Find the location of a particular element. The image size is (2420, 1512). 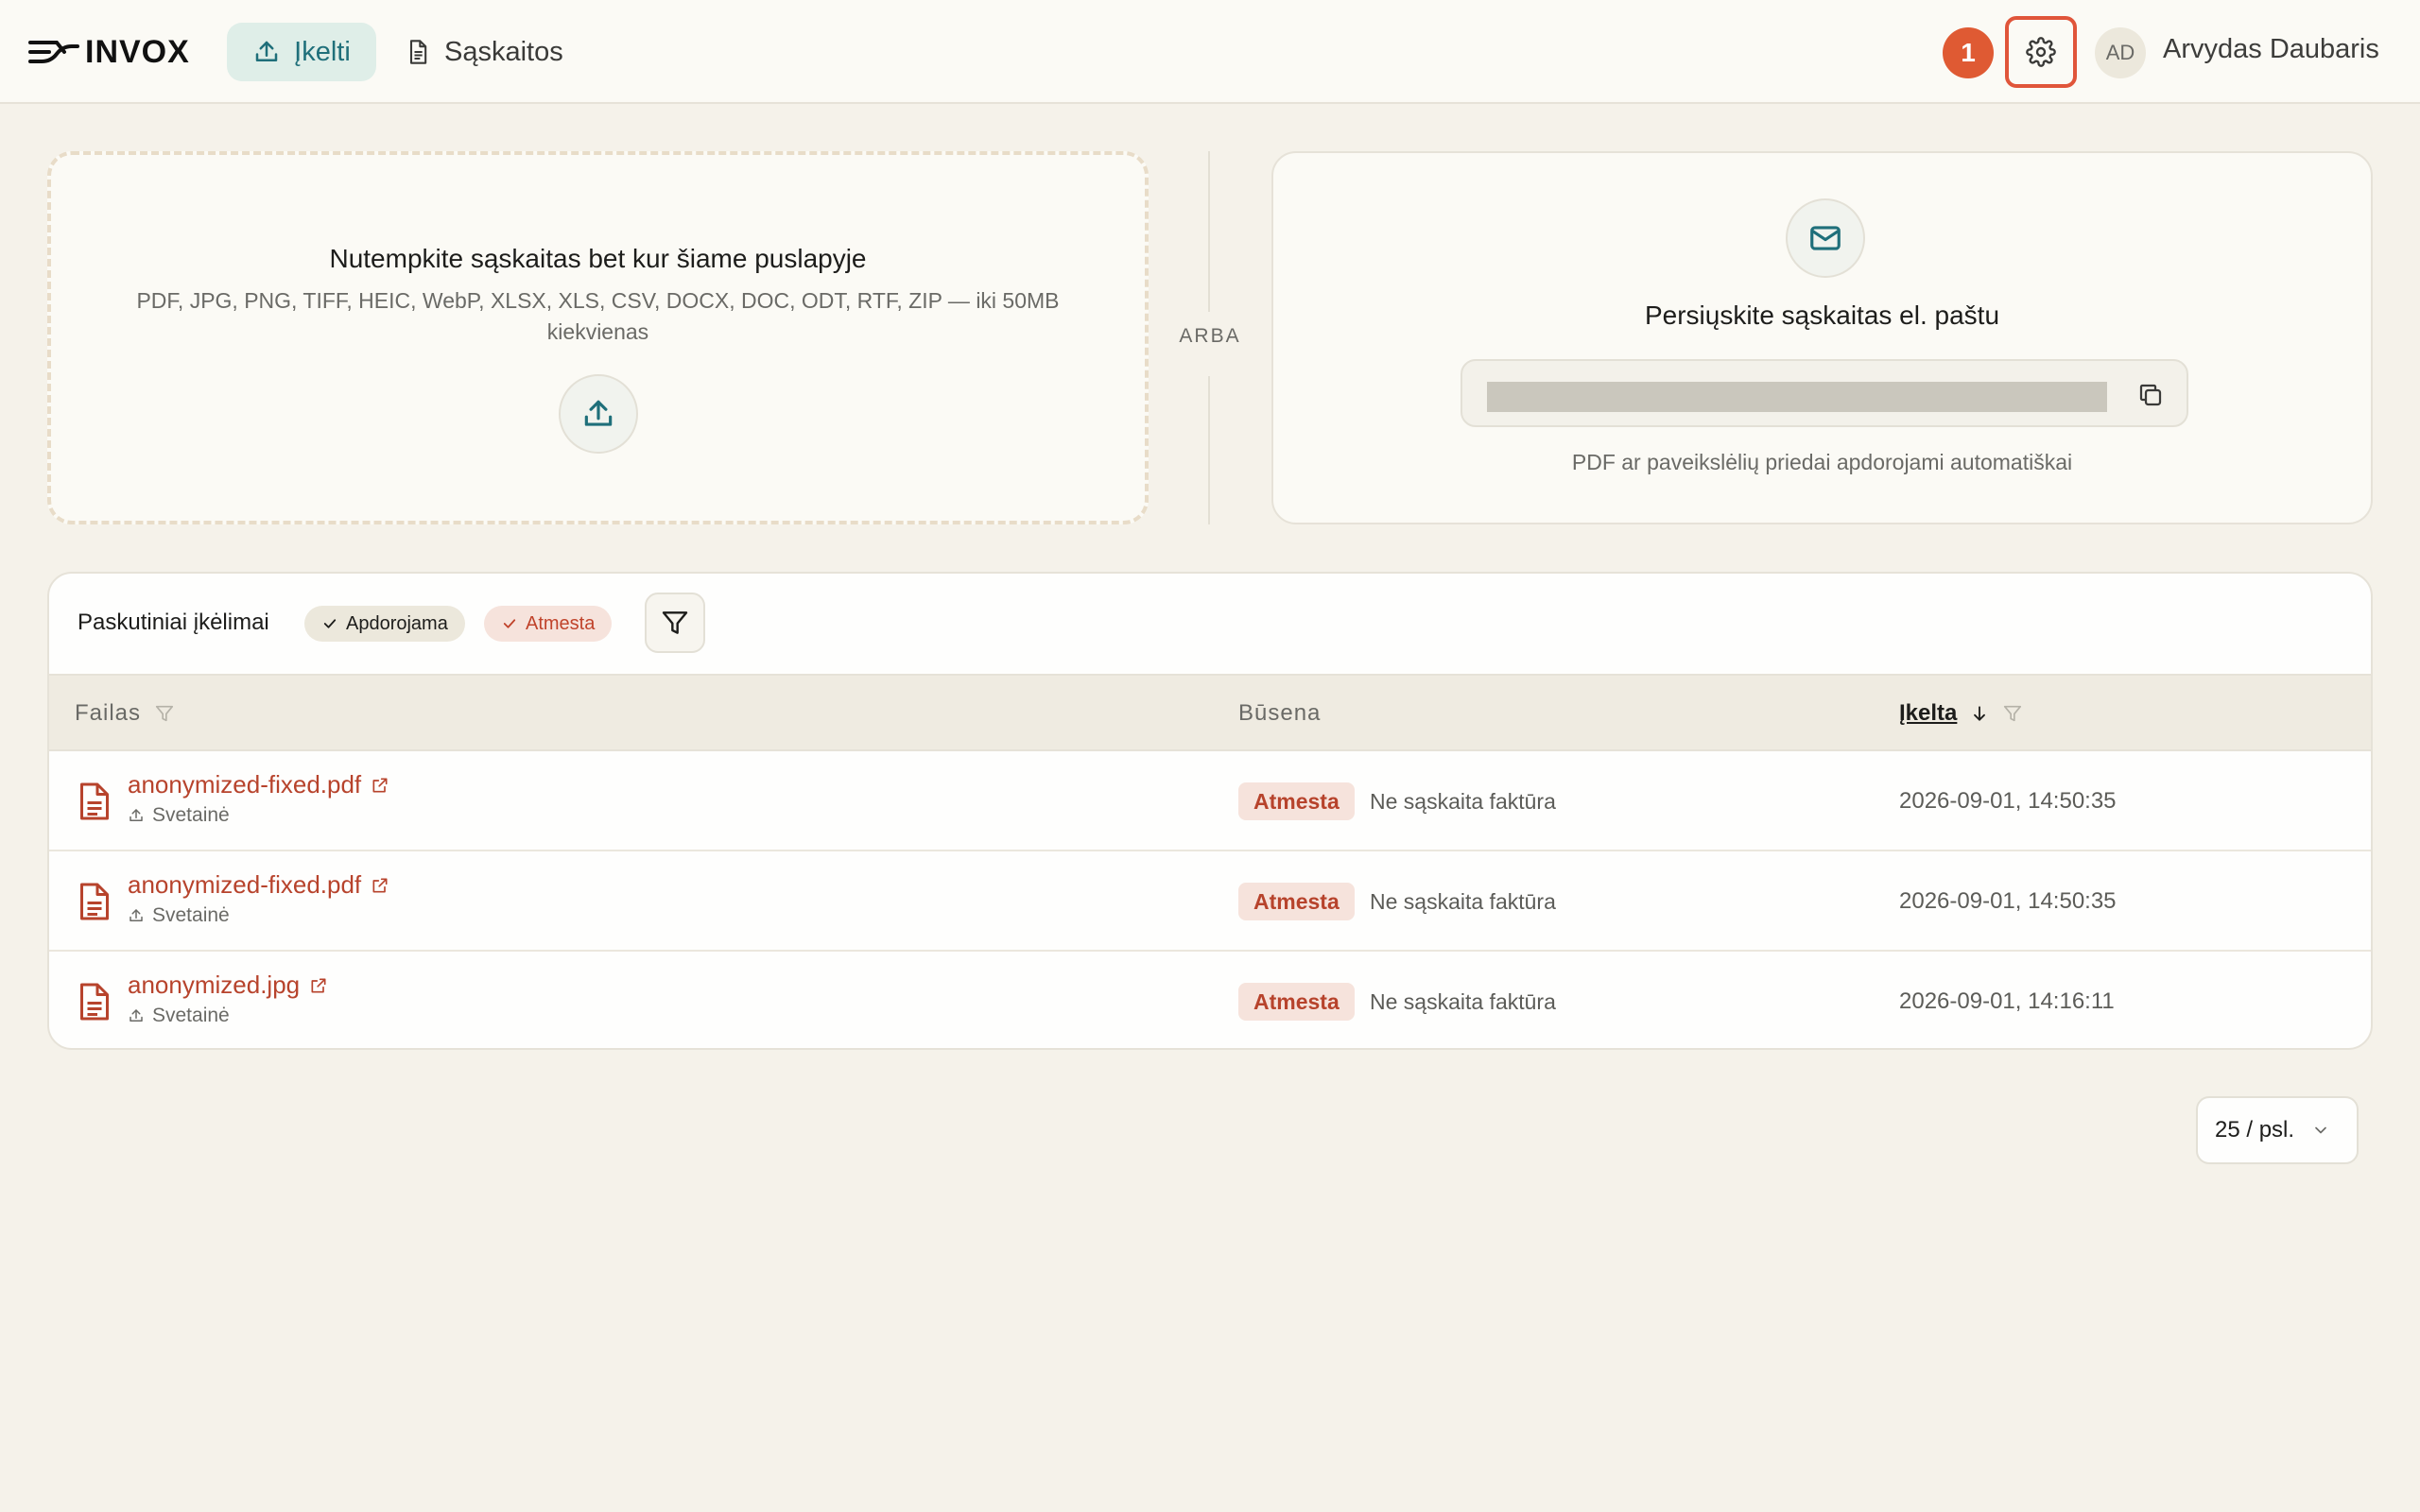

notification-badge: 1 is located at coordinates (1968, 52).